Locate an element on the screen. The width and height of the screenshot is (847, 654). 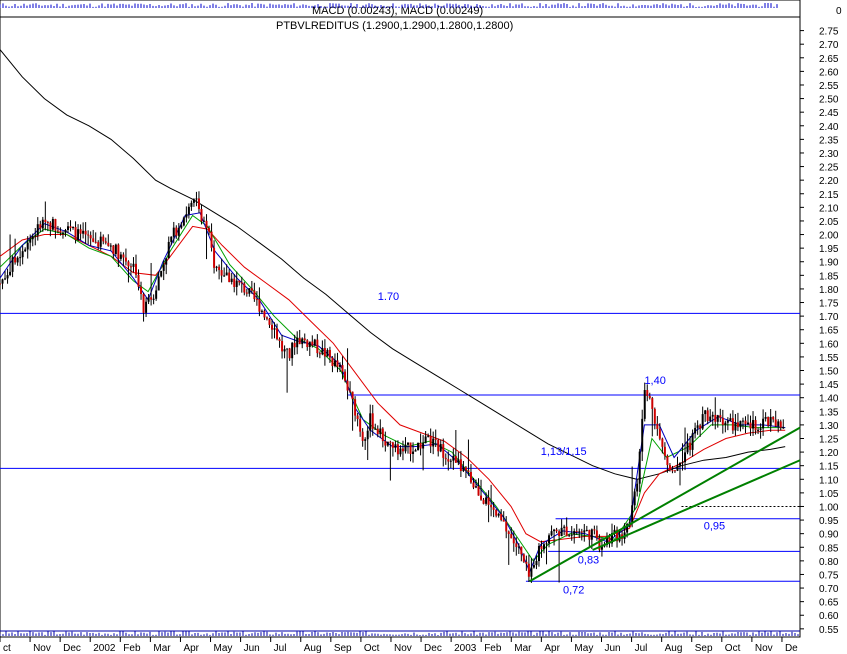
y-tick-label-9: 2.30 is located at coordinates (829, 154).